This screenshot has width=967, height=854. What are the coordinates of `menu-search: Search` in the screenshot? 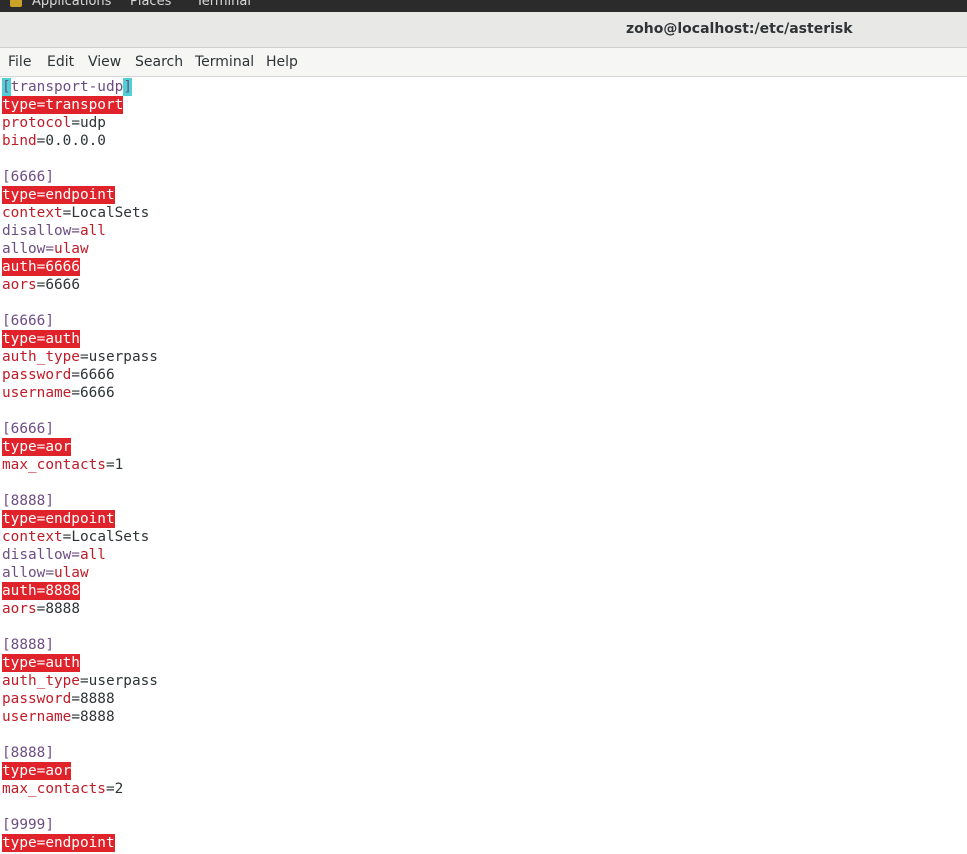 It's located at (159, 62).